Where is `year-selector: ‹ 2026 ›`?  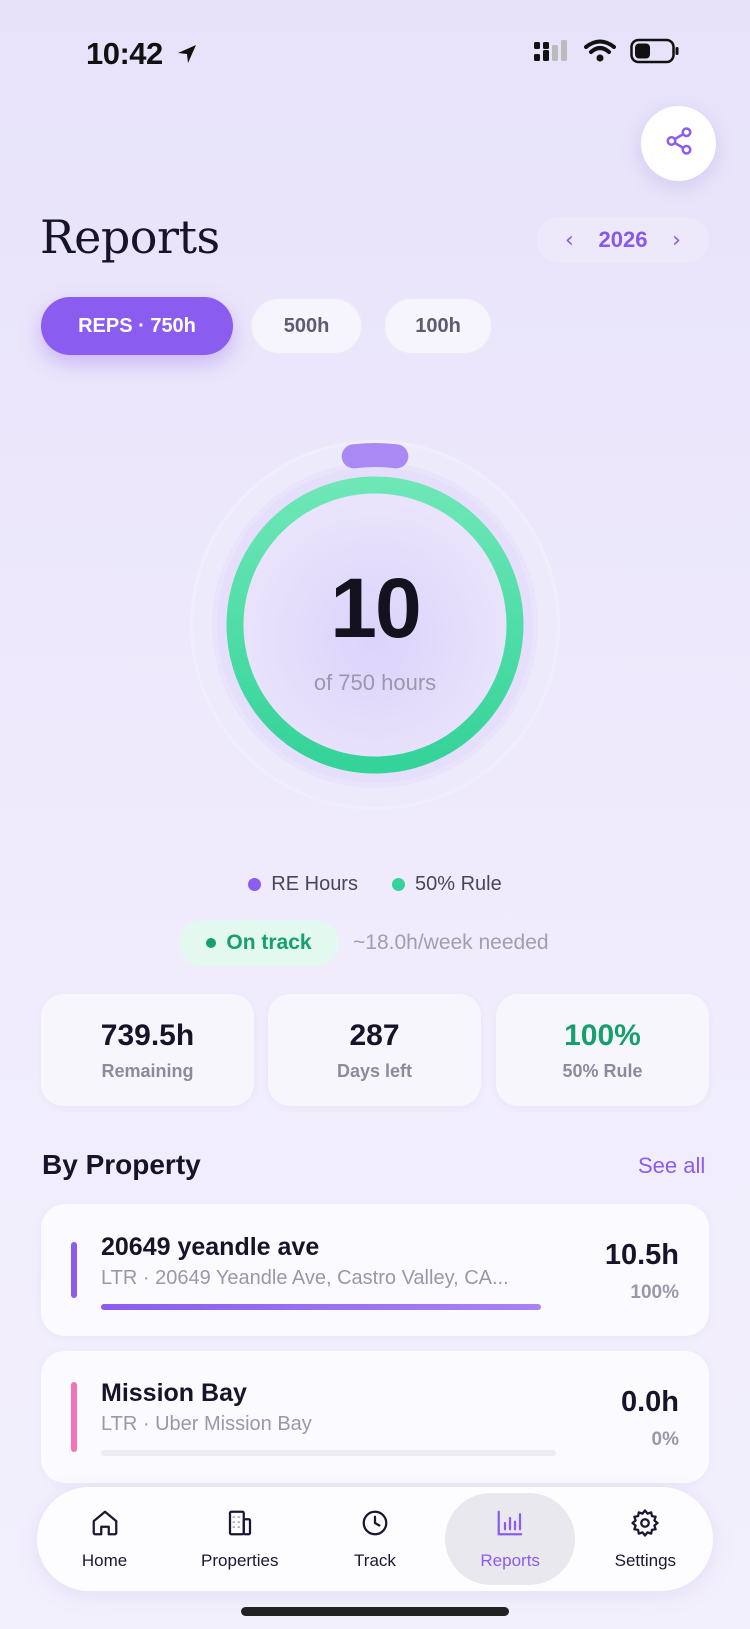
year-selector: ‹ 2026 › is located at coordinates (623, 240).